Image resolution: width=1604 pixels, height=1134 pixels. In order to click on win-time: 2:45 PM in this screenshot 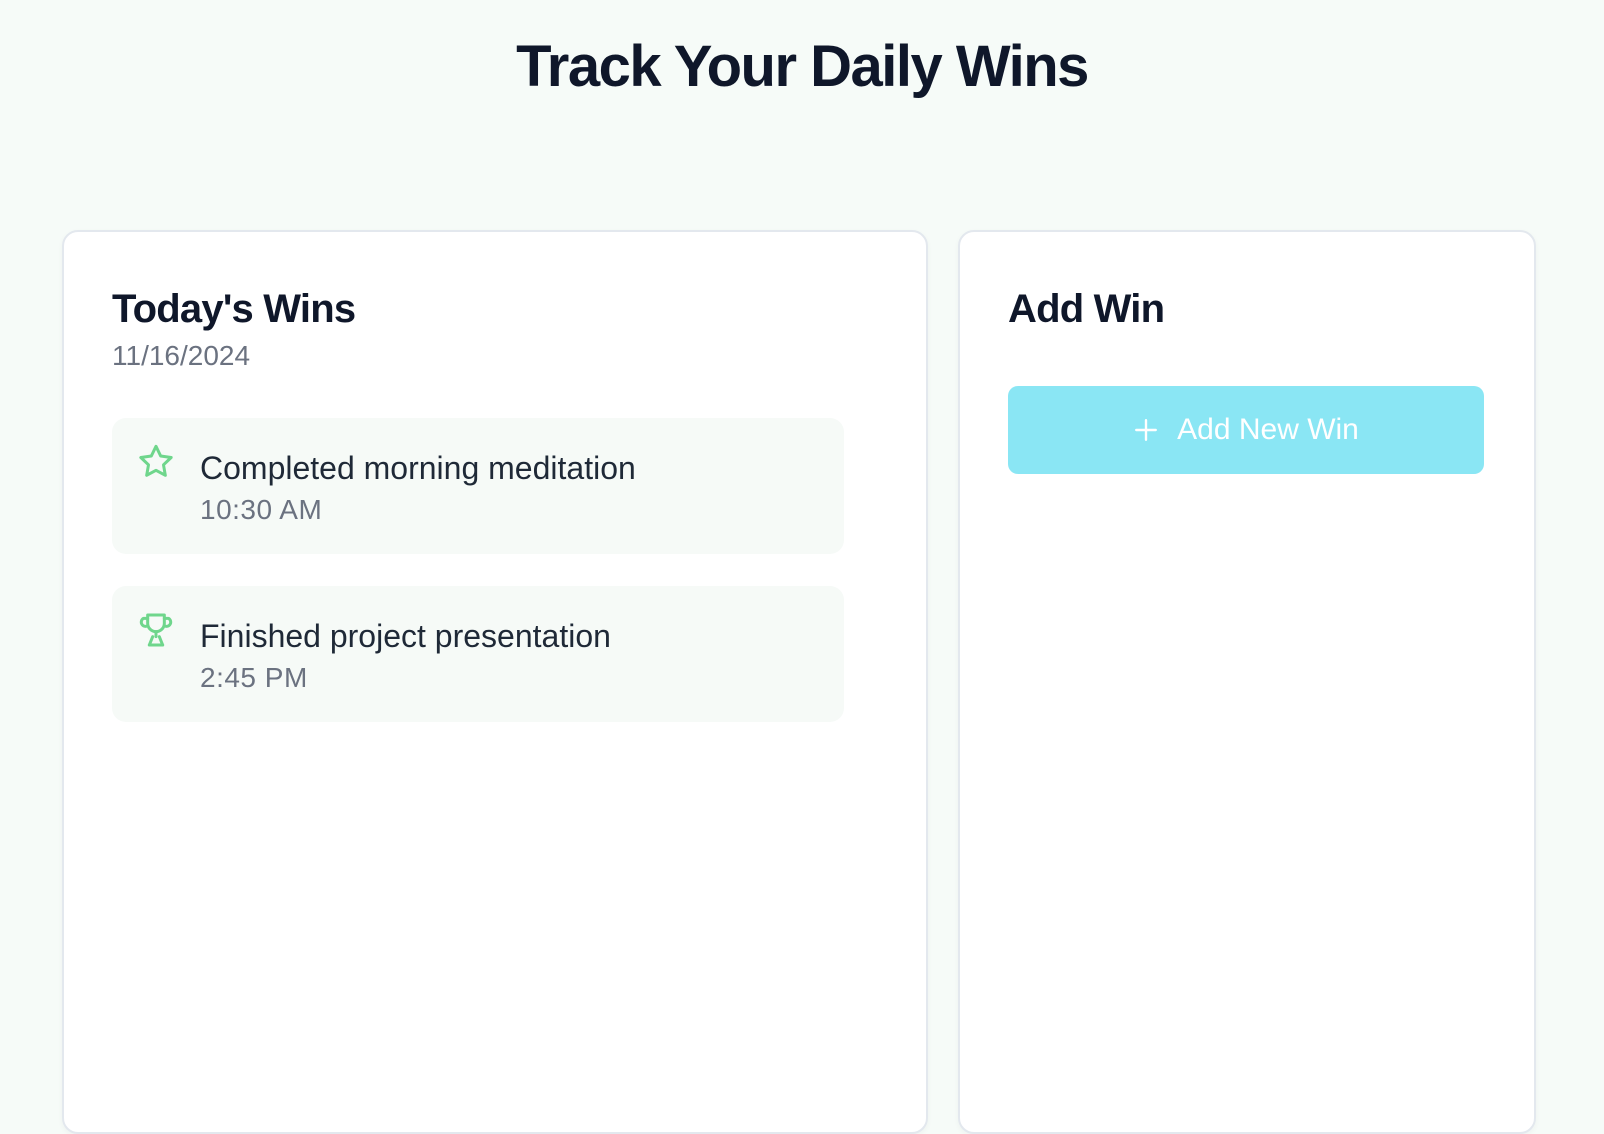, I will do `click(254, 677)`.